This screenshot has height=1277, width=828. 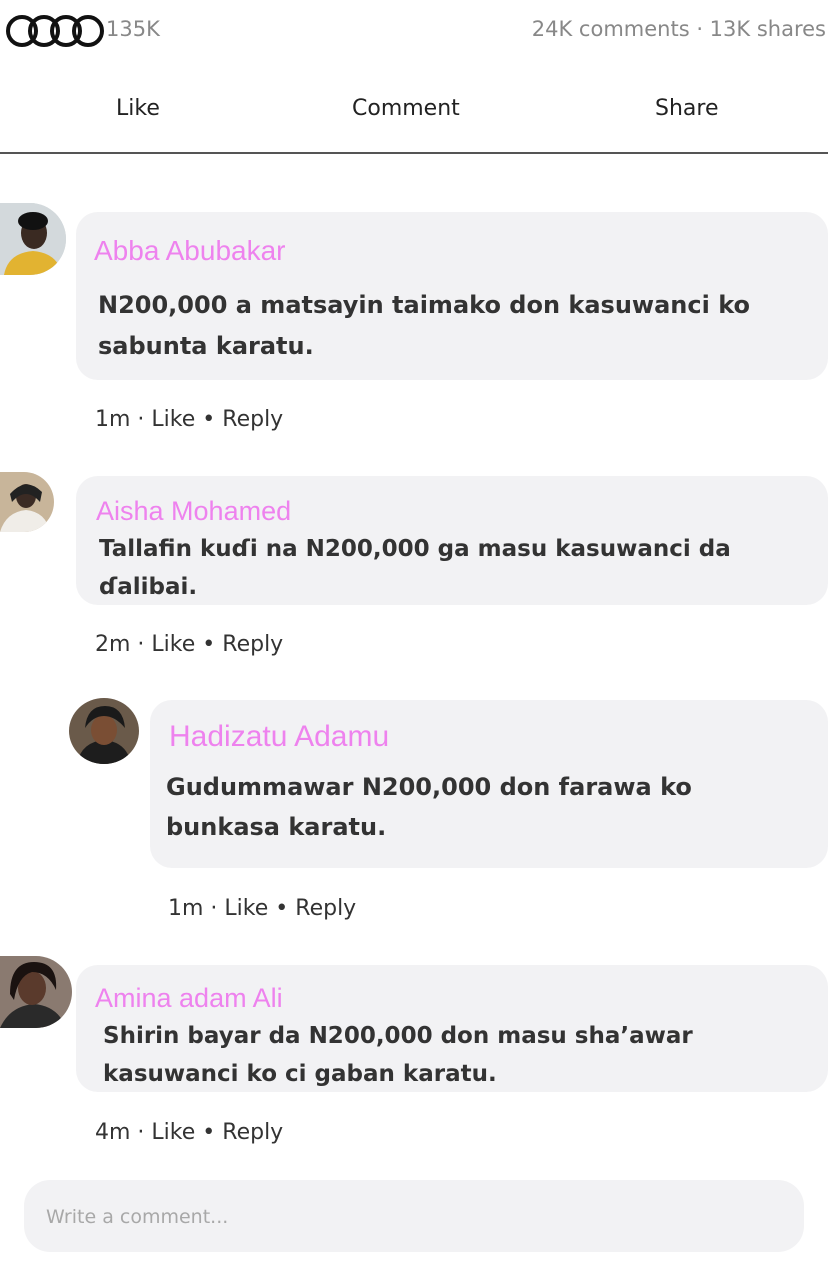 I want to click on comment-input, so click(x=416, y=1217).